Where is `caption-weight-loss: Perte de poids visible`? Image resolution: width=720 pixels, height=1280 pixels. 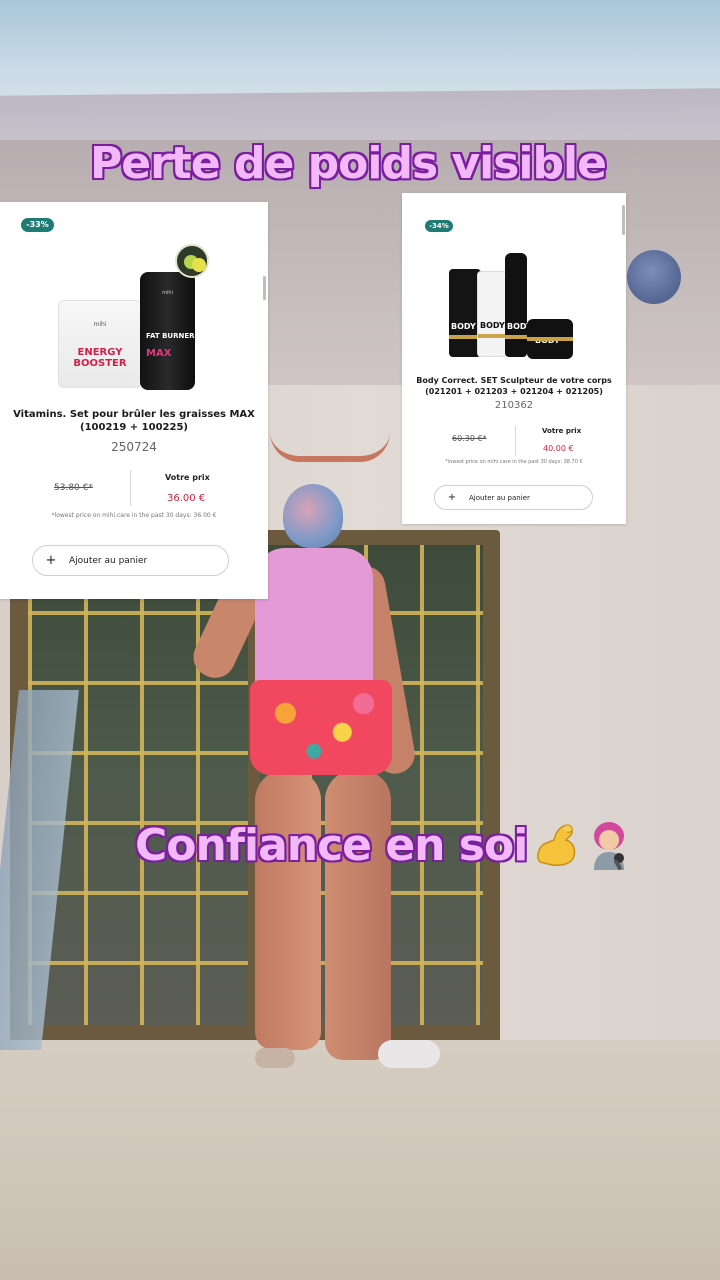
caption-weight-loss: Perte de poids visible is located at coordinates (348, 163).